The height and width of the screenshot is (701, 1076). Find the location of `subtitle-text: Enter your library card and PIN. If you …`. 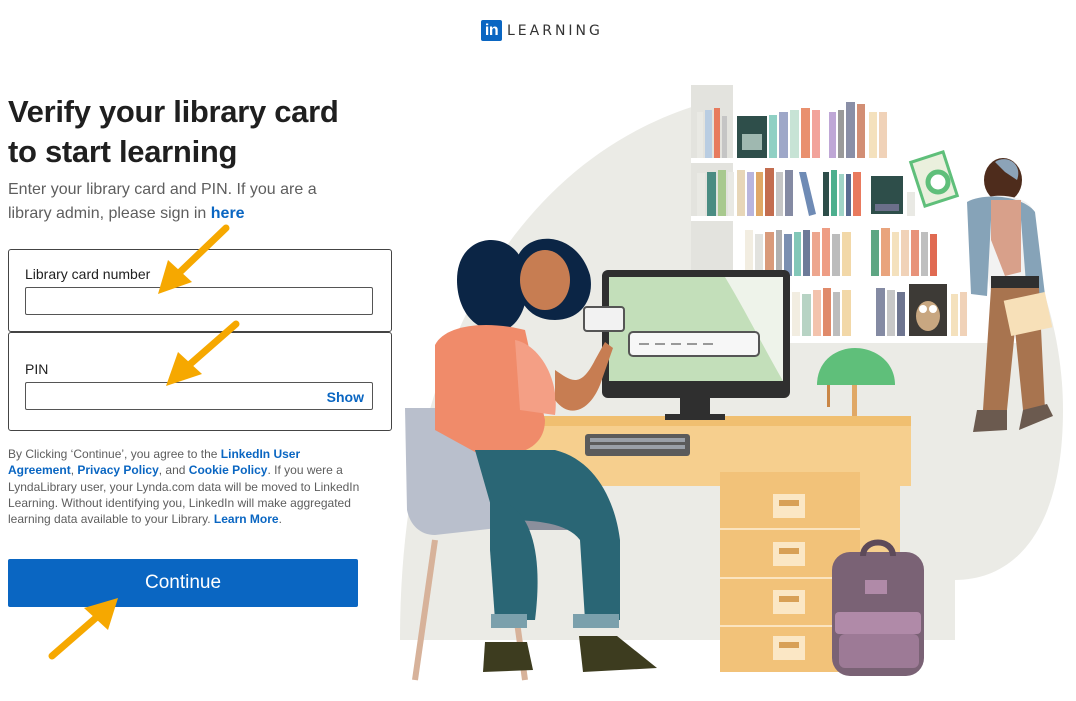

subtitle-text: Enter your library card and PIN. If you … is located at coordinates (162, 201).